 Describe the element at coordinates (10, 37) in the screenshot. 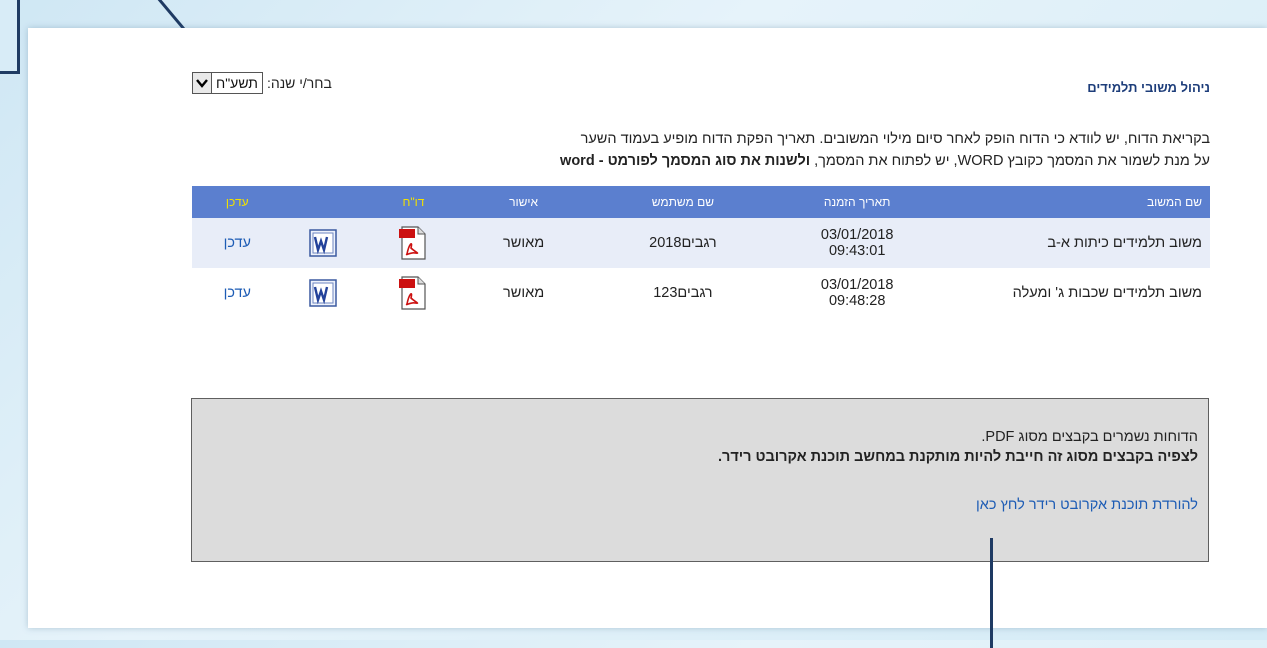

I see `annotation-frame` at that location.